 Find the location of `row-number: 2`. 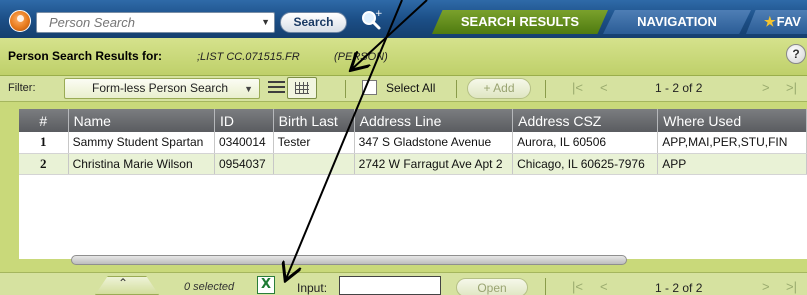

row-number: 2 is located at coordinates (44, 164).